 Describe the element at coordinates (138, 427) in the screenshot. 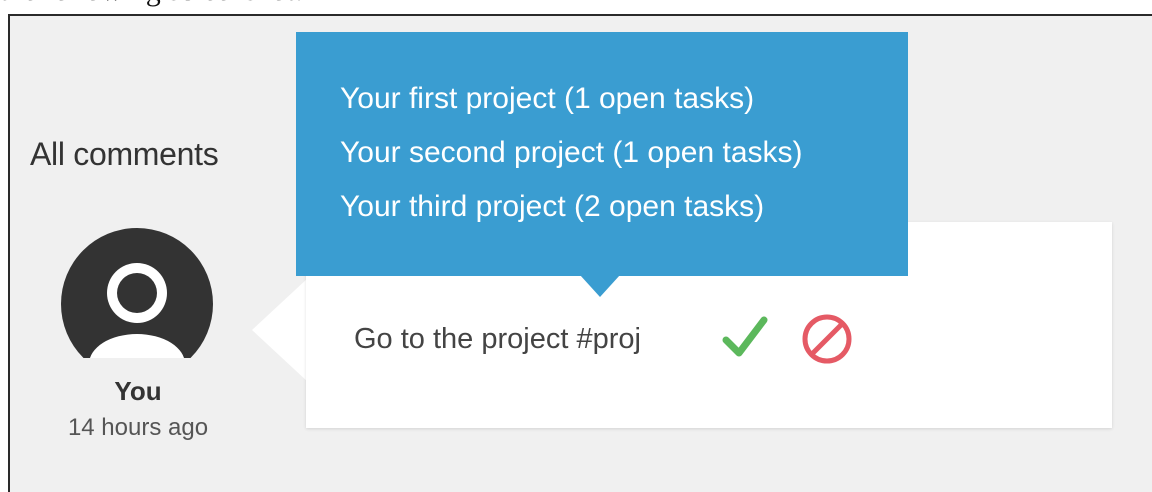

I see `comment-timestamp: 14 hours ago` at that location.